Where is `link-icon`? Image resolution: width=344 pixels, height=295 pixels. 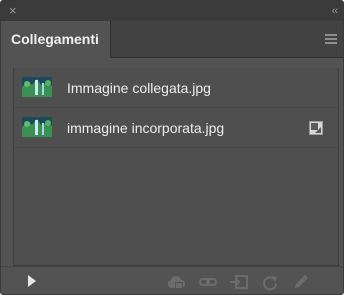 link-icon is located at coordinates (208, 282).